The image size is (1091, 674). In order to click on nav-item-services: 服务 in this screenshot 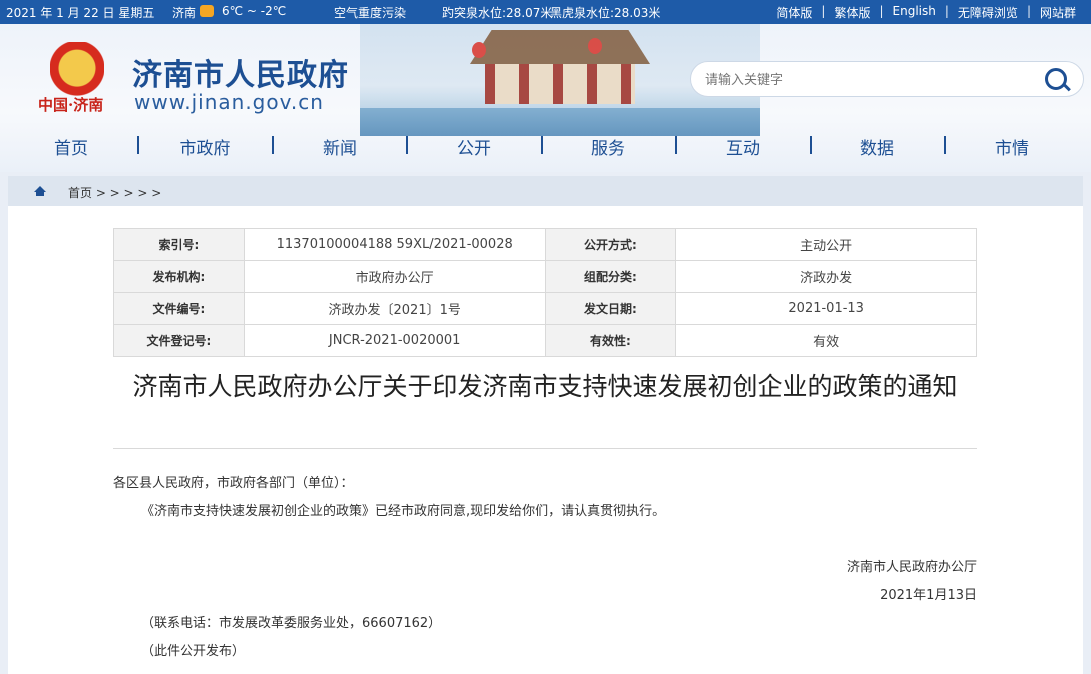, I will do `click(608, 146)`.